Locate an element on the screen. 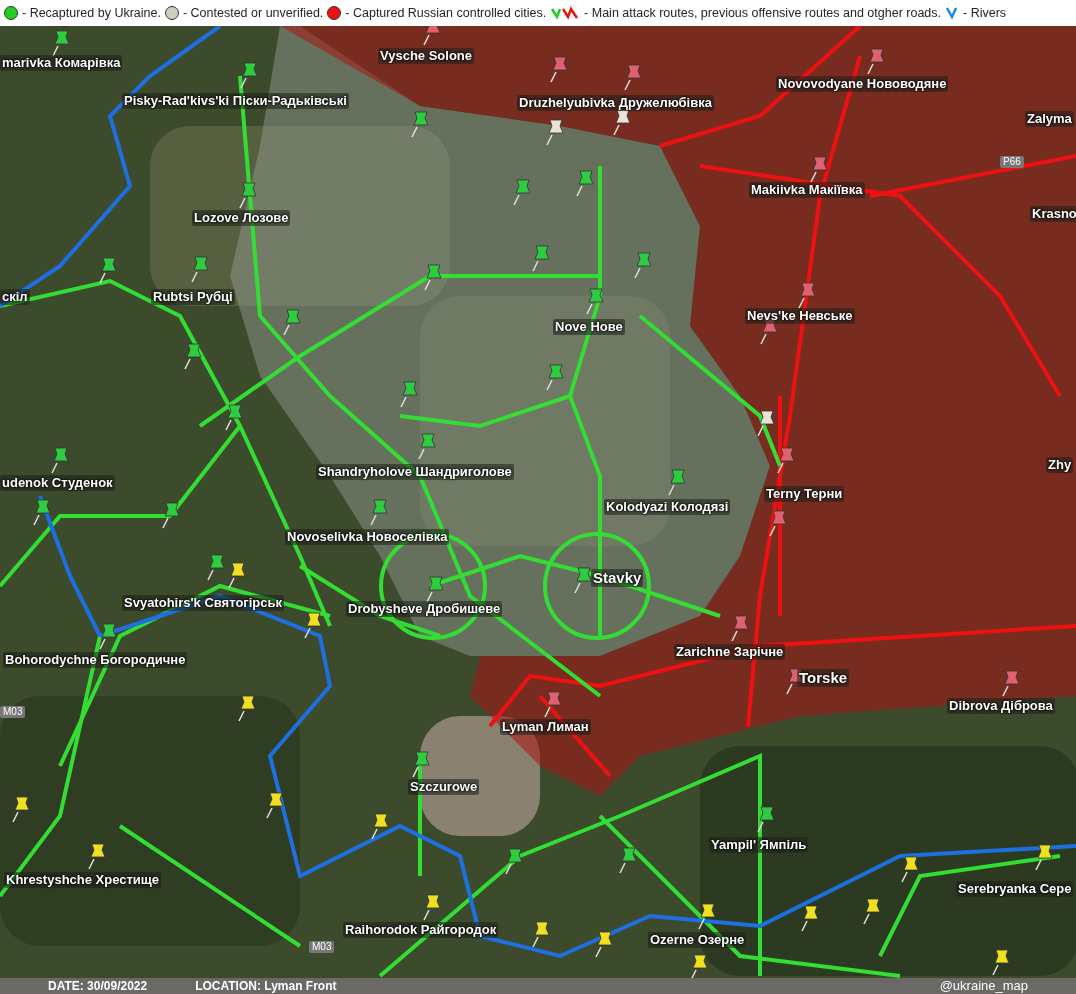 The image size is (1076, 994). place-label: Pisky-Rad'kivs'ki Піски-Радьківські is located at coordinates (235, 101).